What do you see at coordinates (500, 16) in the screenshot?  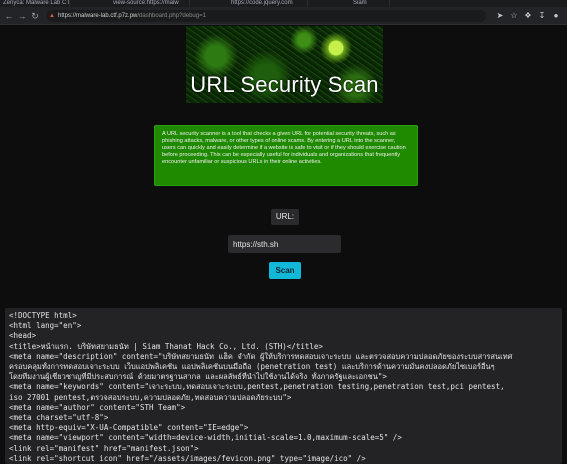 I see `send-icon: ➤` at bounding box center [500, 16].